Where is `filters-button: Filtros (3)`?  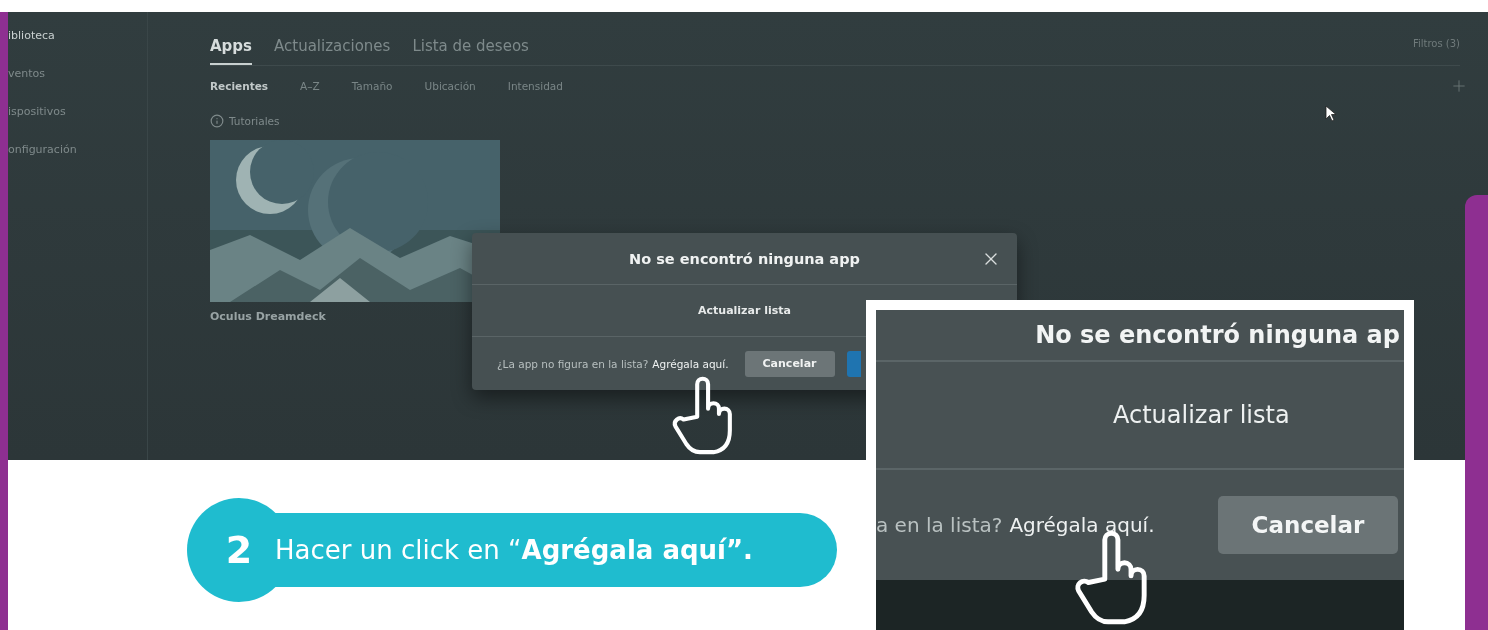 filters-button: Filtros (3) is located at coordinates (1436, 43).